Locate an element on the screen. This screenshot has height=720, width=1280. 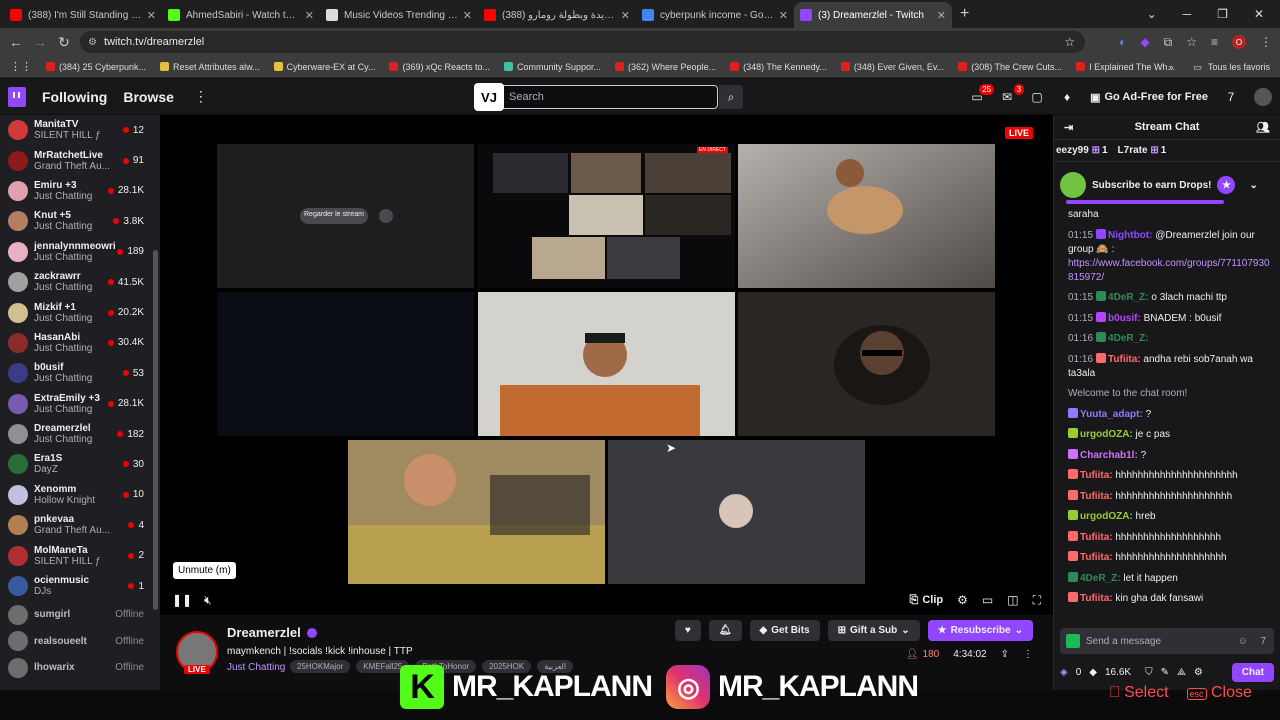
browse-link: Browse is located at coordinates (148, 97).